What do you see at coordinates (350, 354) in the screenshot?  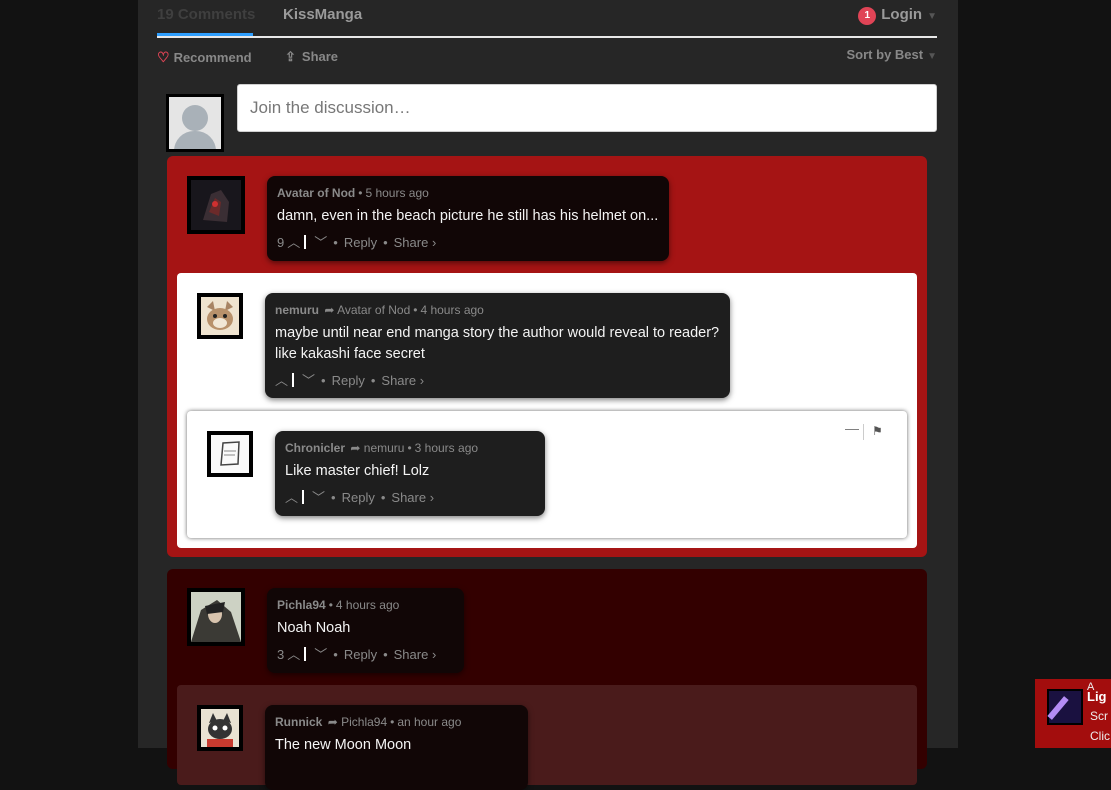 I see `comment-line: like kakashi face secret` at bounding box center [350, 354].